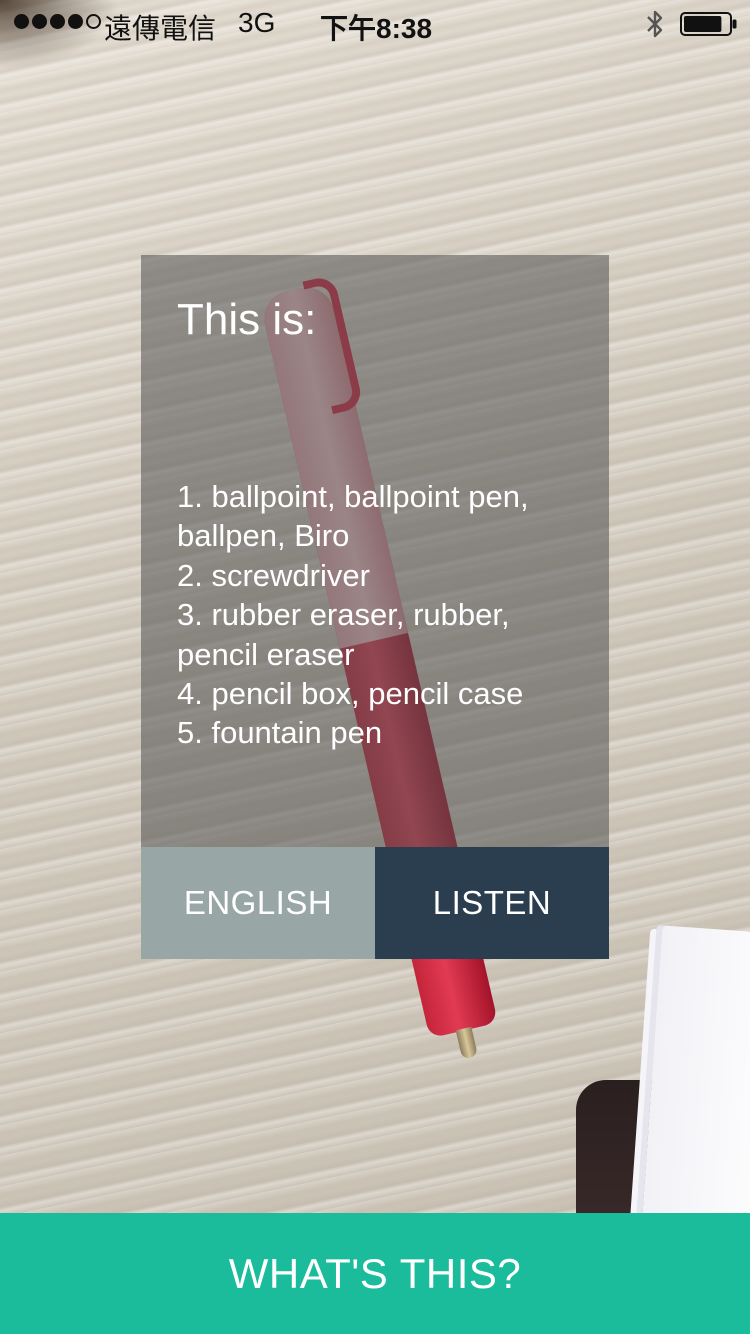 The width and height of the screenshot is (750, 1334). I want to click on result-item: 4. pencil box, pencil case, so click(350, 694).